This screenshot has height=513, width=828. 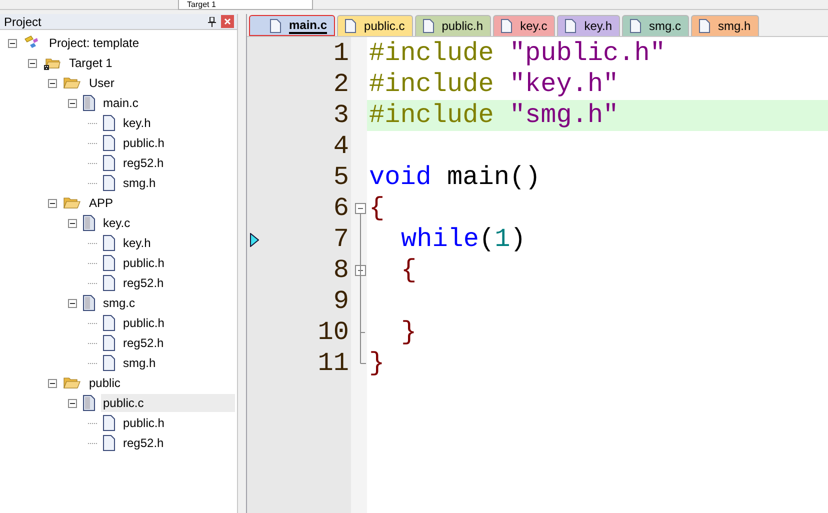 I want to click on tree-item: APP, so click(x=101, y=203).